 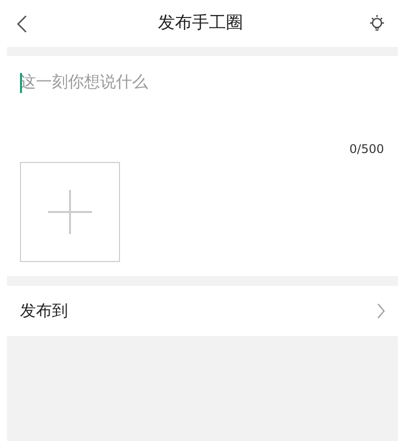 I want to click on text-cursor, so click(x=21, y=83).